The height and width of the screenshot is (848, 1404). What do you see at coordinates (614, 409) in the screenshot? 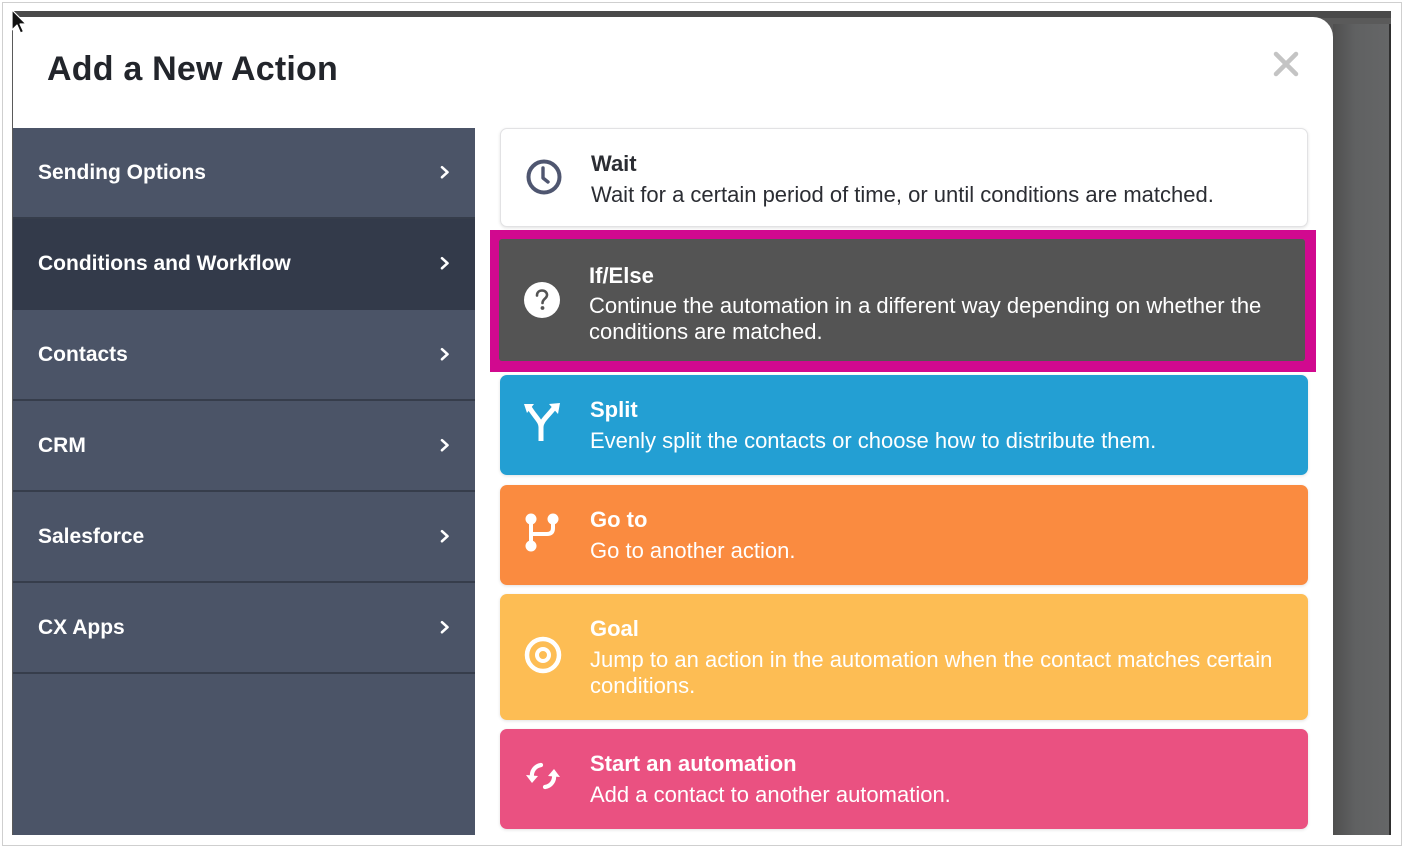
I see `action-title: Split` at bounding box center [614, 409].